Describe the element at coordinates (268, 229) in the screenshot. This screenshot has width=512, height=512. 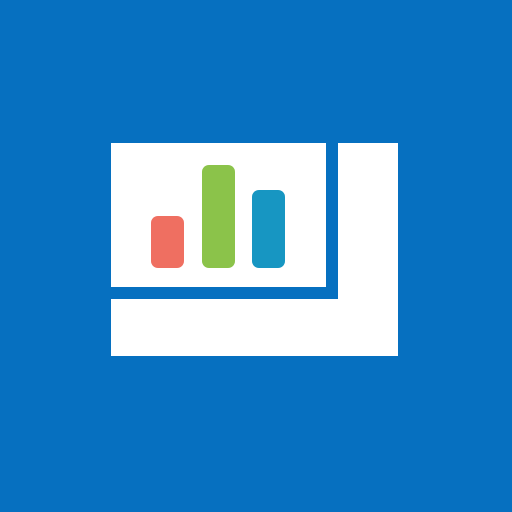
I see `bar-blue` at that location.